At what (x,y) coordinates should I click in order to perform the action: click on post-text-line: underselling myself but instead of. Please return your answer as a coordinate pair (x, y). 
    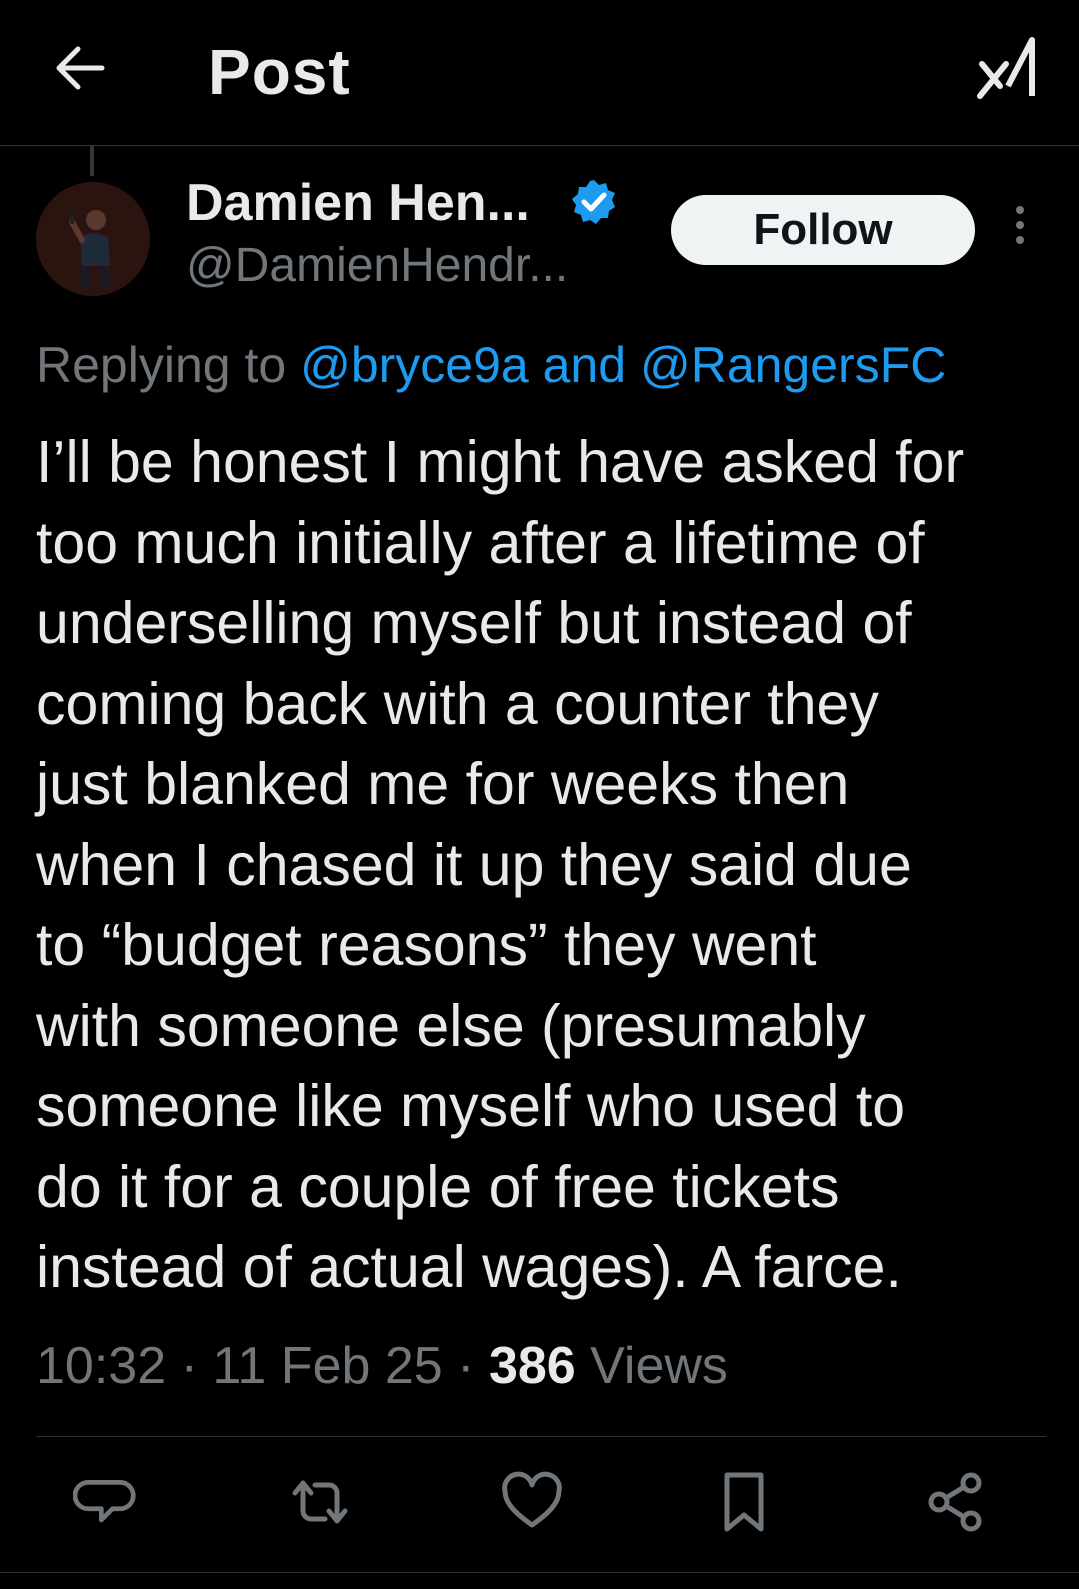
    Looking at the image, I should click on (474, 623).